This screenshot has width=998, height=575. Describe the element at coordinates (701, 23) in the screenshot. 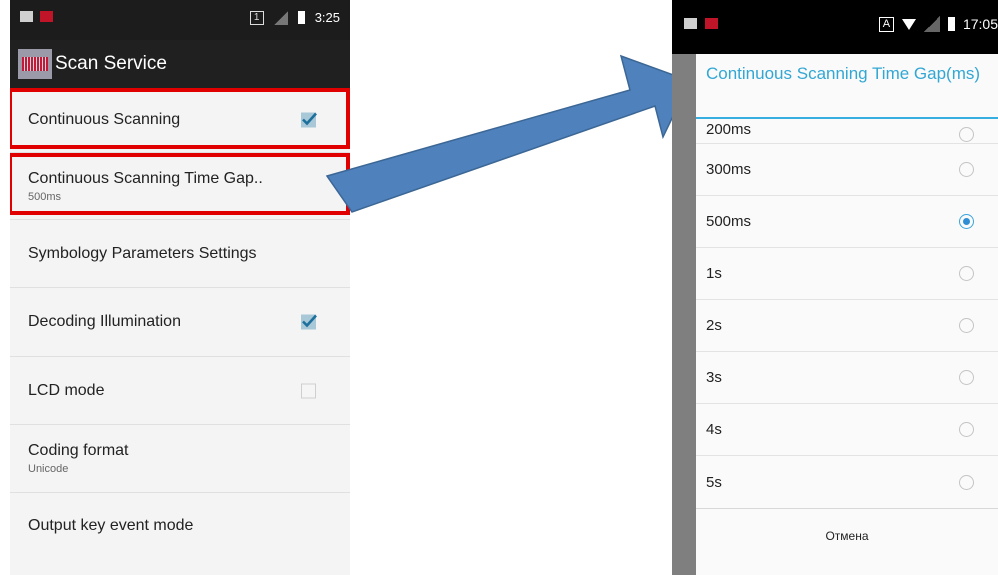

I see `notification-icons` at that location.